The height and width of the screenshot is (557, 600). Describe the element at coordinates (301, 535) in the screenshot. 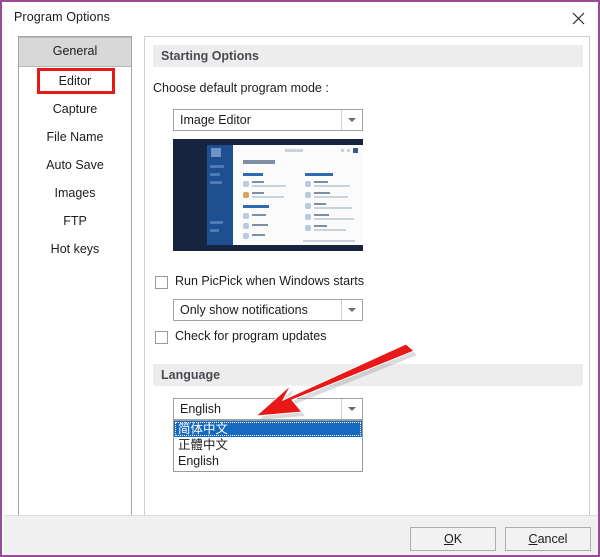

I see `dialog-footer: OK Cancel` at that location.